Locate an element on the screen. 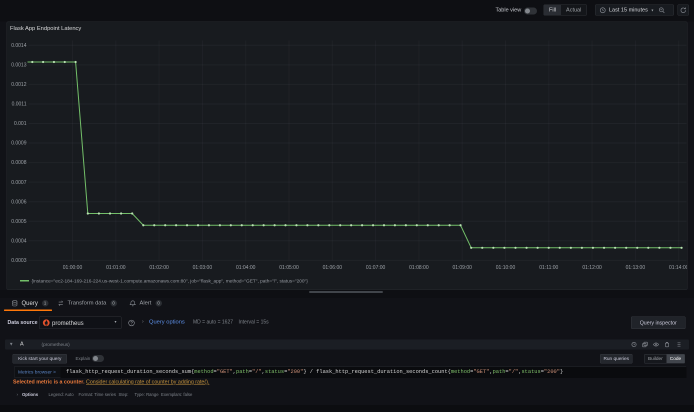 The height and width of the screenshot is (412, 694). svg-text: 0.0014 is located at coordinates (19, 46).